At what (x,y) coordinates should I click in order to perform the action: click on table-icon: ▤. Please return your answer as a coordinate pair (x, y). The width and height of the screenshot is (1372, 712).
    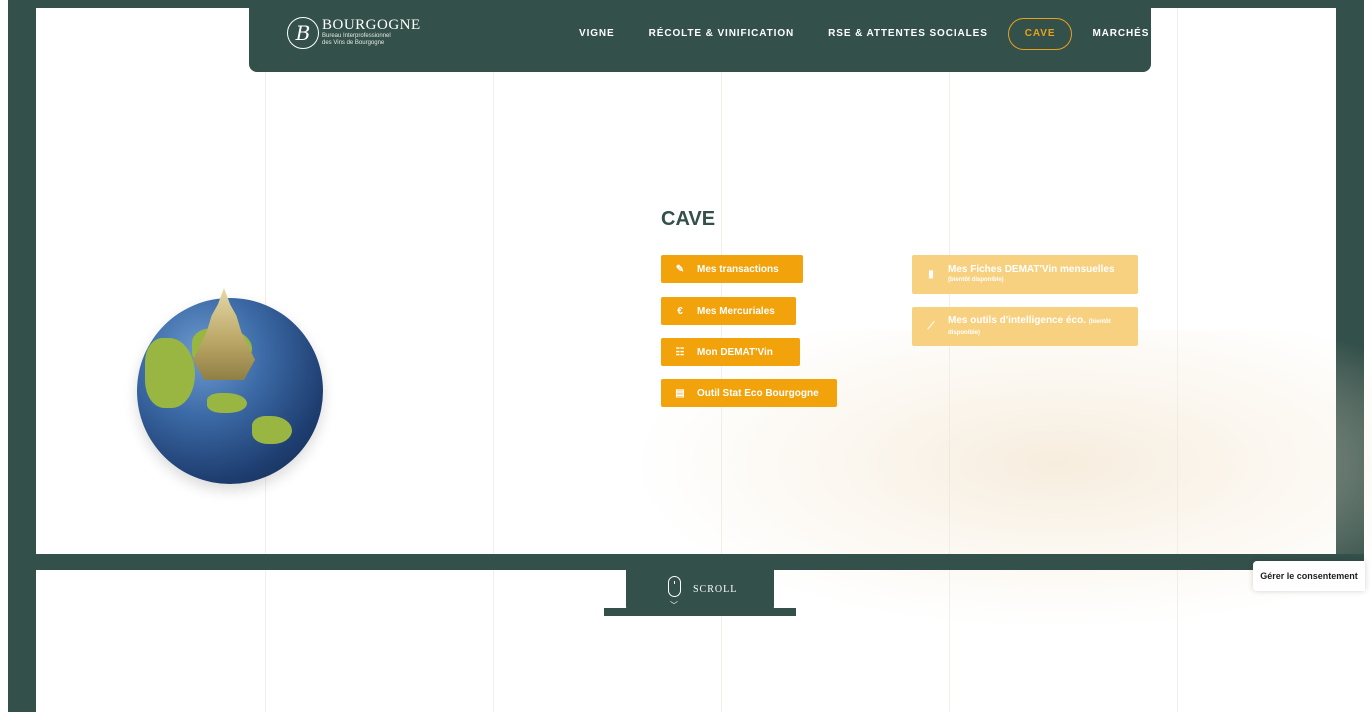
    Looking at the image, I should click on (680, 393).